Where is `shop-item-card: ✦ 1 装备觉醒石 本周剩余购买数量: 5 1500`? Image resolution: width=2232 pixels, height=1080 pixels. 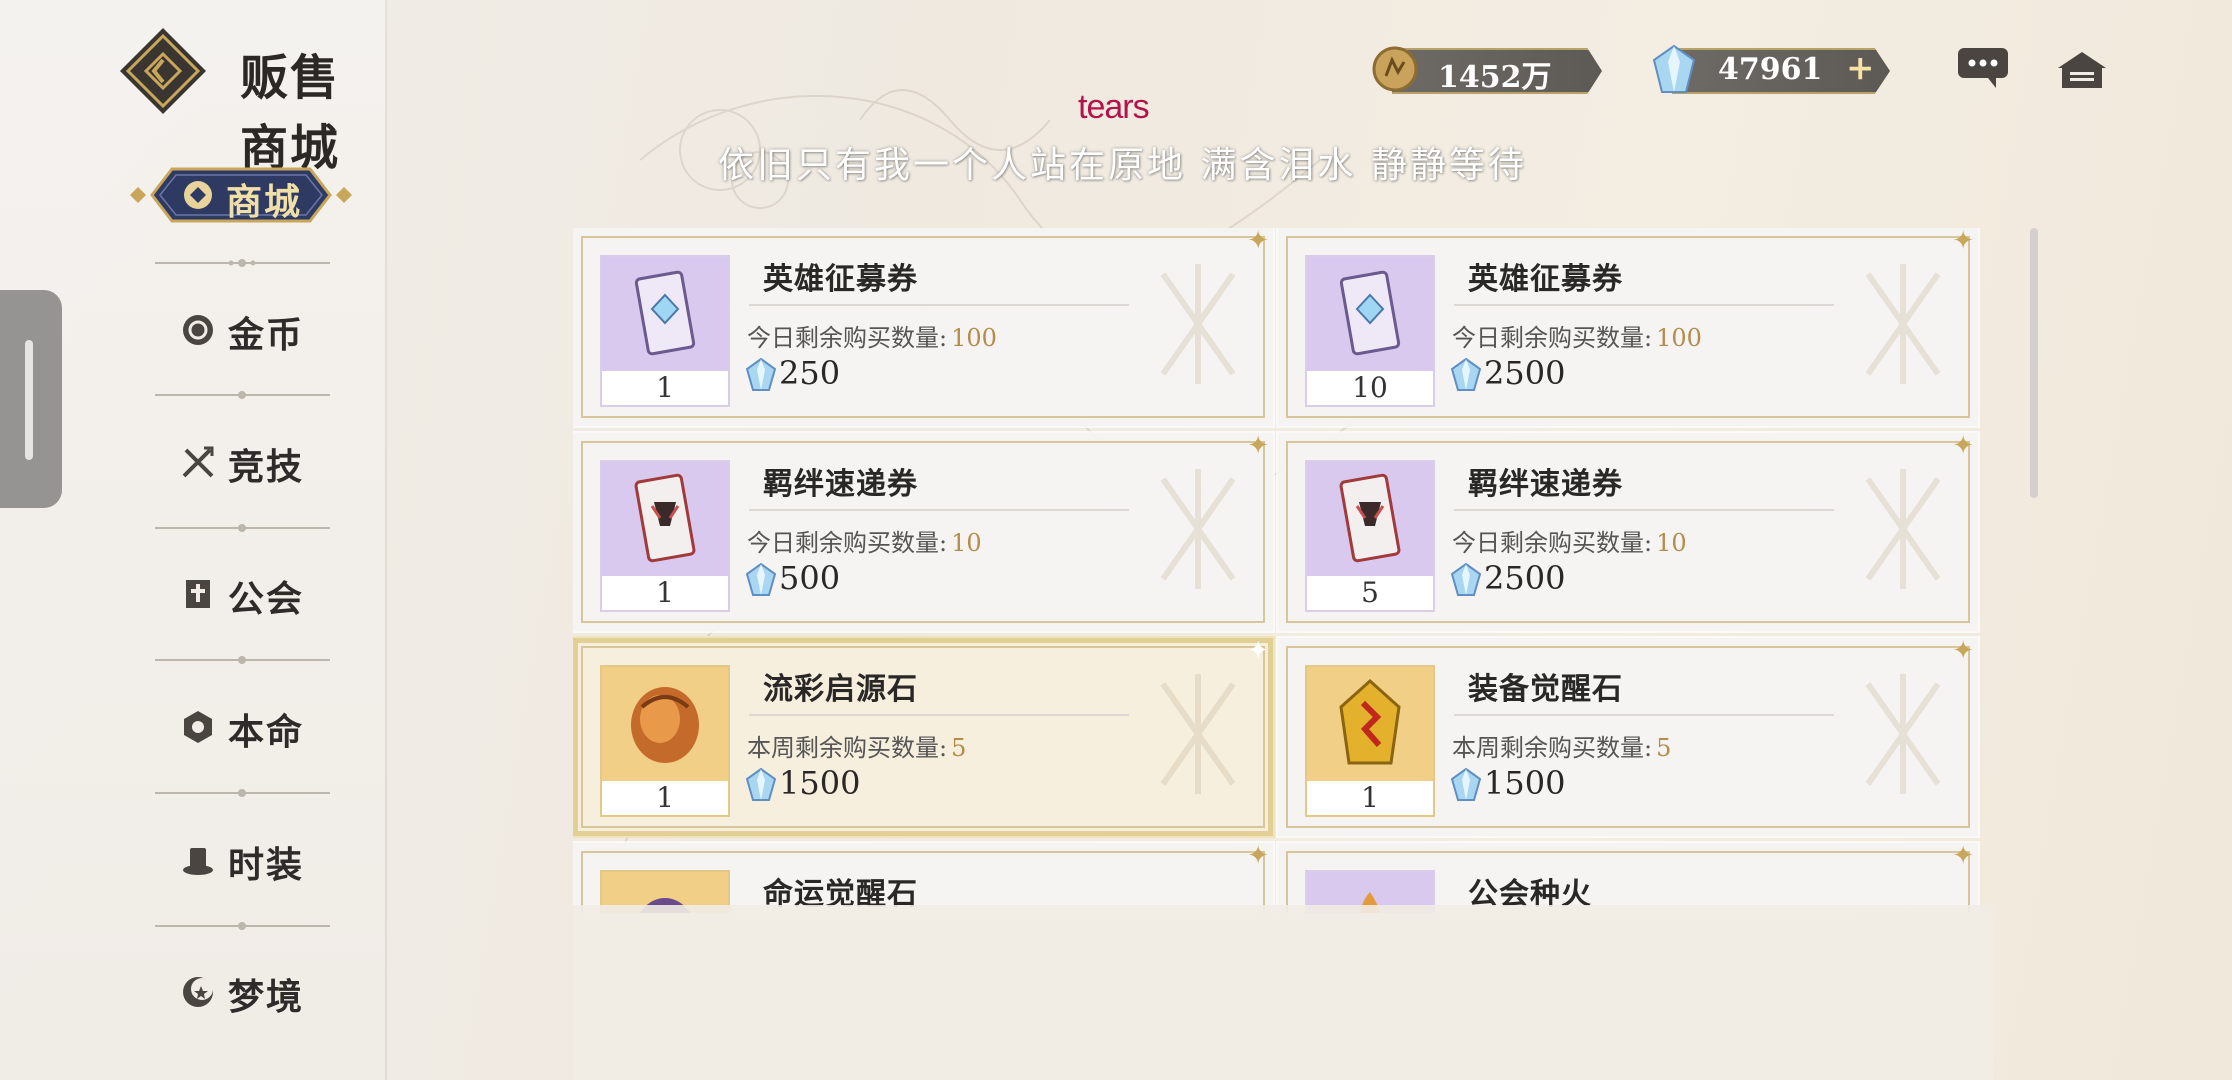 shop-item-card: ✦ 1 装备觉醒石 本周剩余购买数量: 5 1500 is located at coordinates (1628, 736).